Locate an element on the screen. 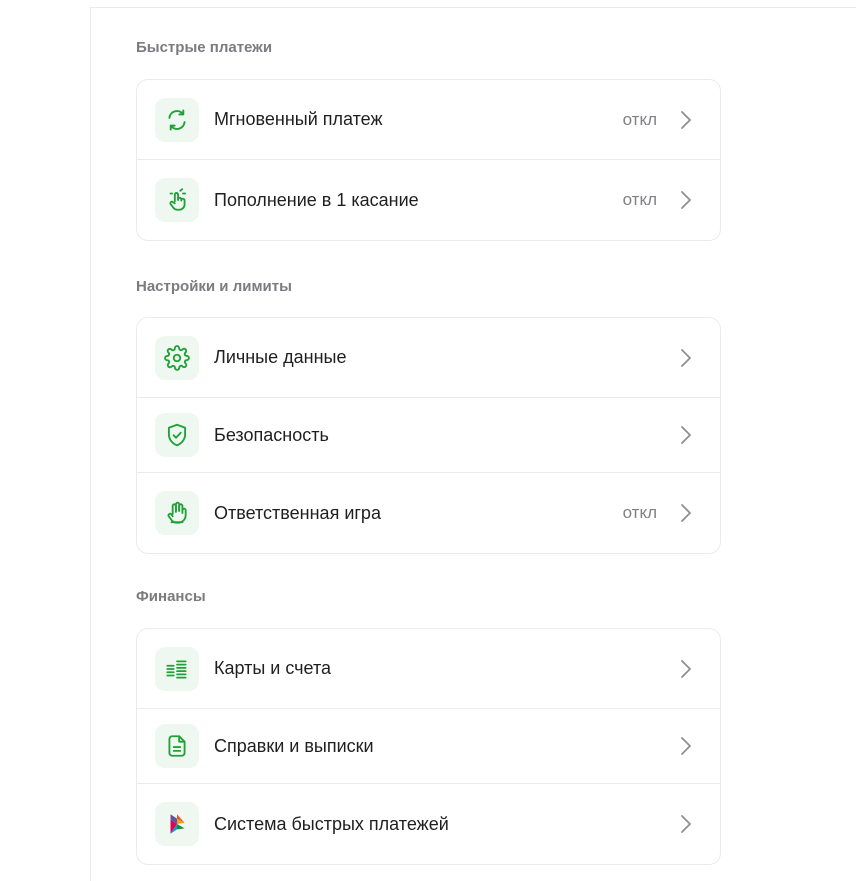  coin-stacks-icon is located at coordinates (177, 668).